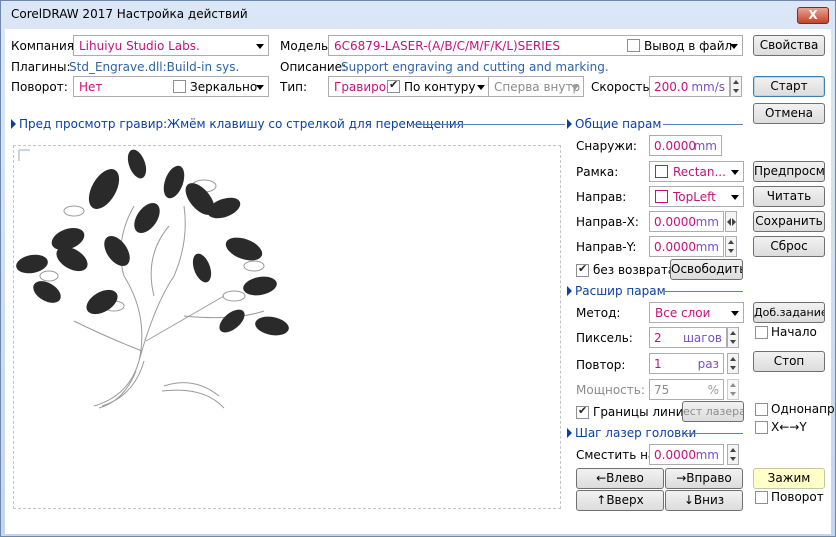 Image resolution: width=836 pixels, height=537 pixels. What do you see at coordinates (794, 332) in the screenshot?
I see `begin-label: Начало` at bounding box center [794, 332].